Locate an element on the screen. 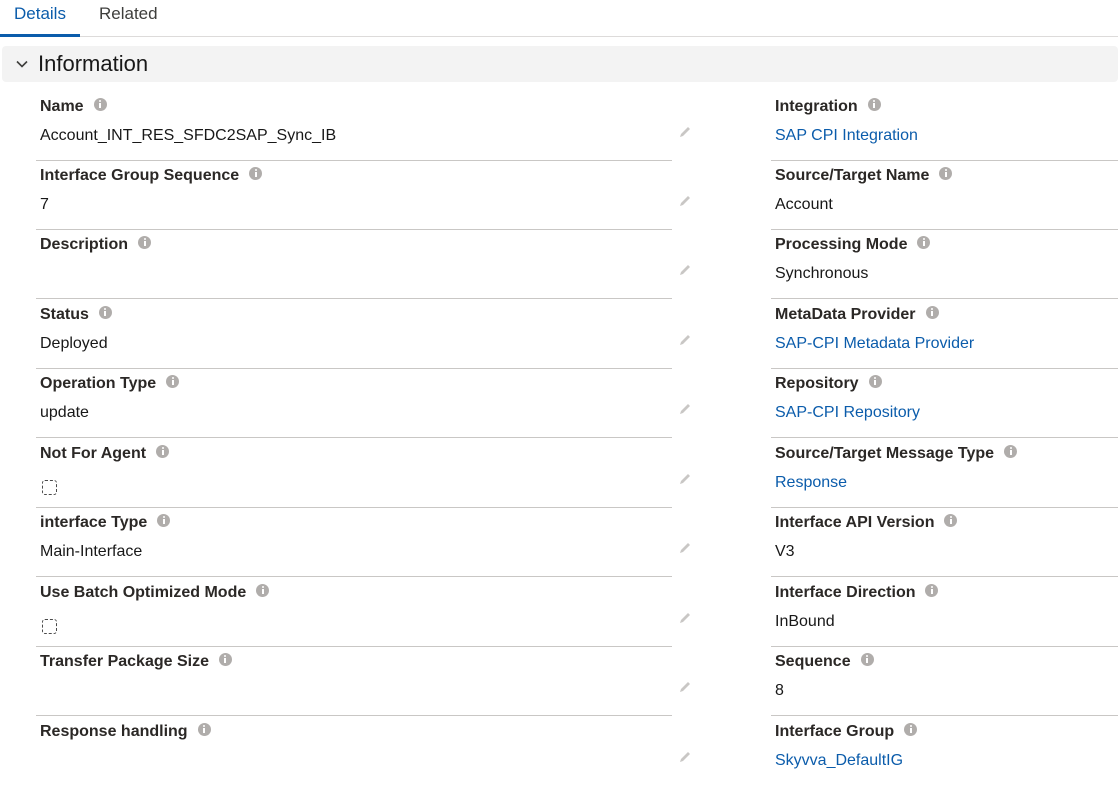 This screenshot has height=785, width=1118. field-value: Synchronous is located at coordinates (822, 273).